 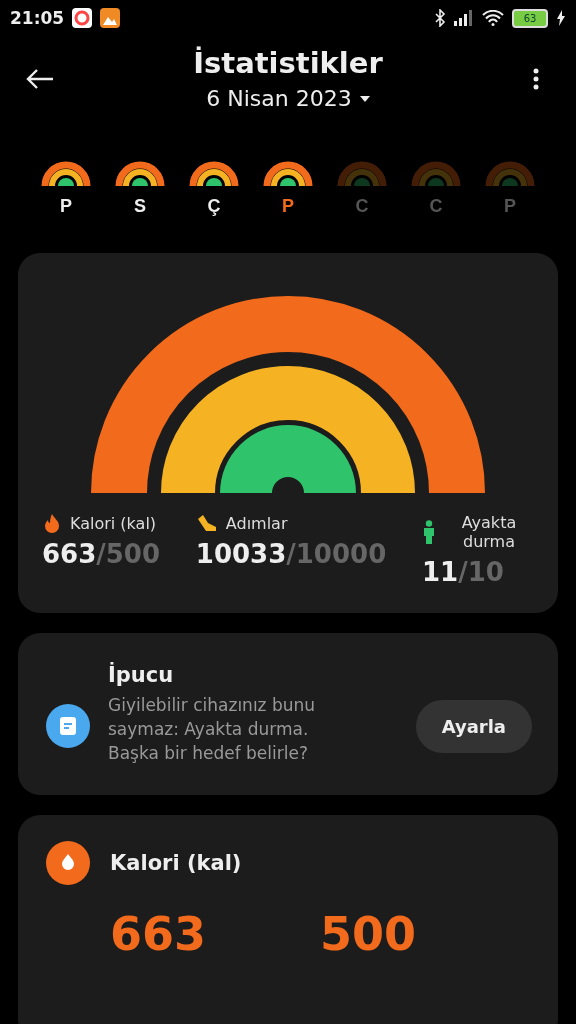 I want to click on calorie-goal: 500, so click(x=369, y=934).